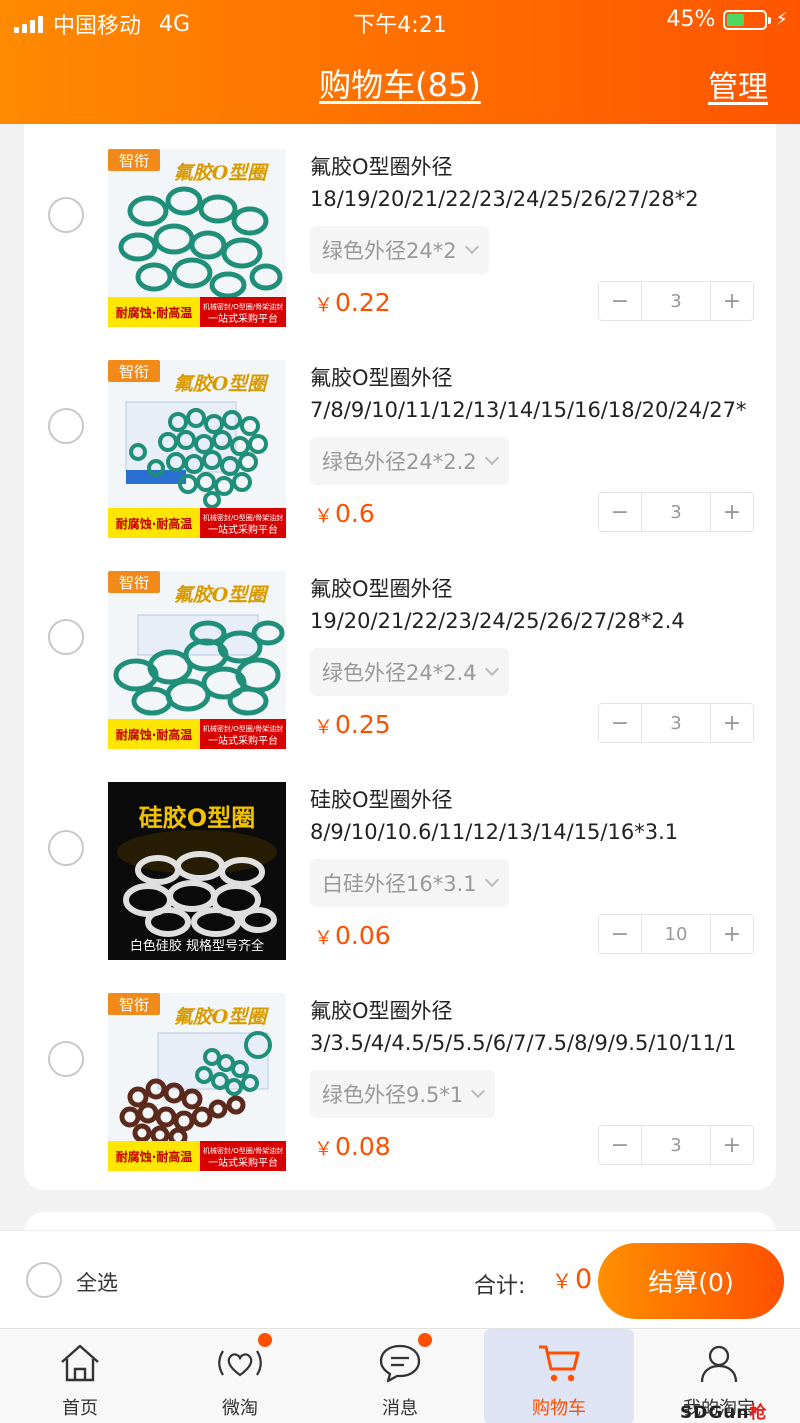  What do you see at coordinates (197, 946) in the screenshot?
I see `image-footer: 白色硅胶 规格型号齐全` at bounding box center [197, 946].